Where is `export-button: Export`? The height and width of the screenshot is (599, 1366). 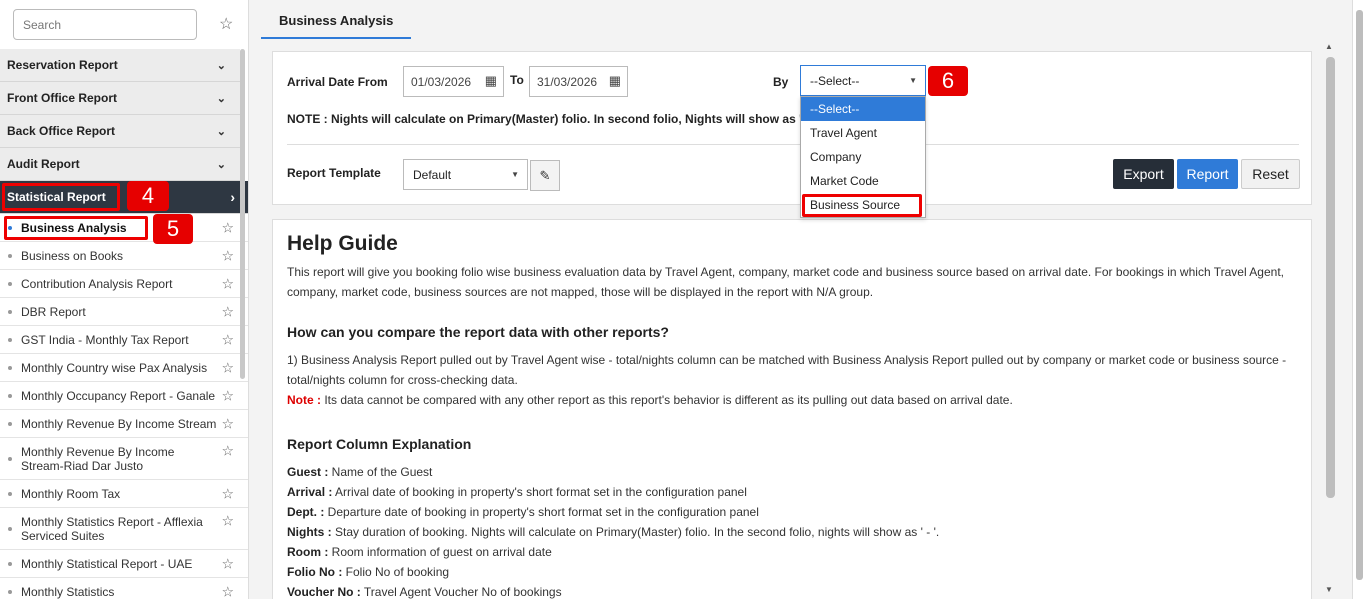
export-button: Export is located at coordinates (1143, 174).